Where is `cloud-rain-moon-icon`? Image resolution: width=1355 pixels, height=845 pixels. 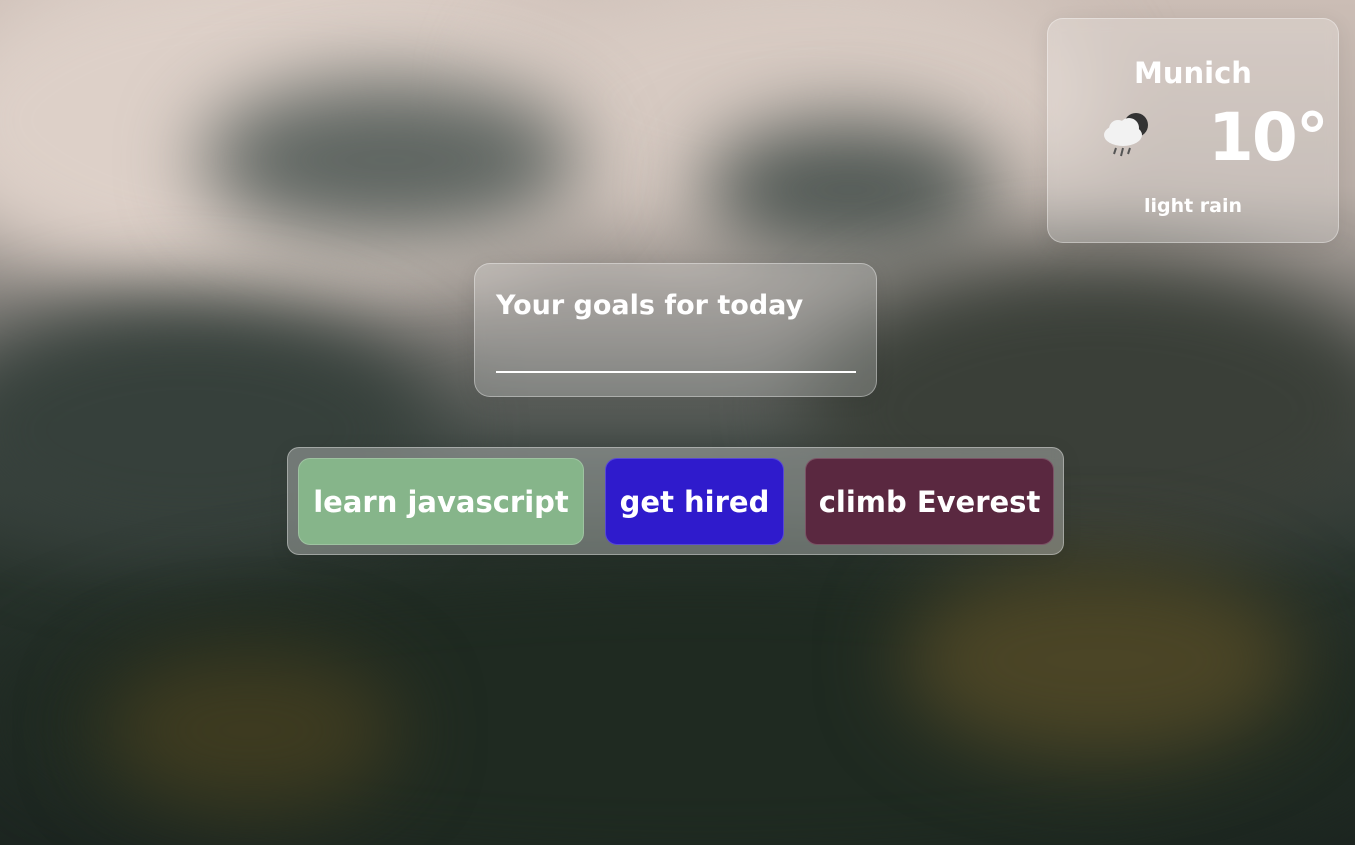
cloud-rain-moon-icon is located at coordinates (1126, 135).